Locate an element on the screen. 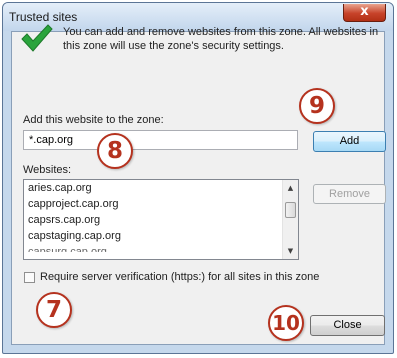 This screenshot has width=397, height=358. list-item: capsrs.cap.org is located at coordinates (161, 220).